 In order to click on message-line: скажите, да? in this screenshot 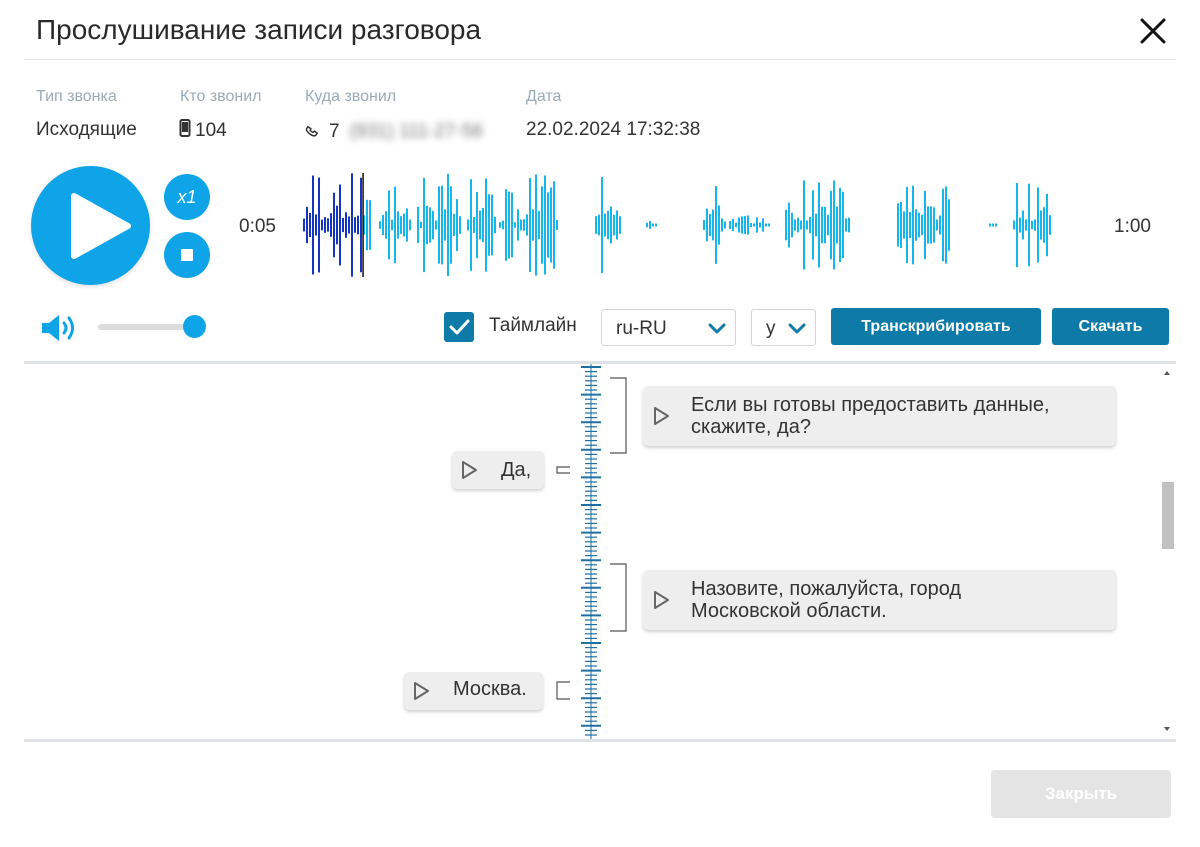, I will do `click(751, 427)`.